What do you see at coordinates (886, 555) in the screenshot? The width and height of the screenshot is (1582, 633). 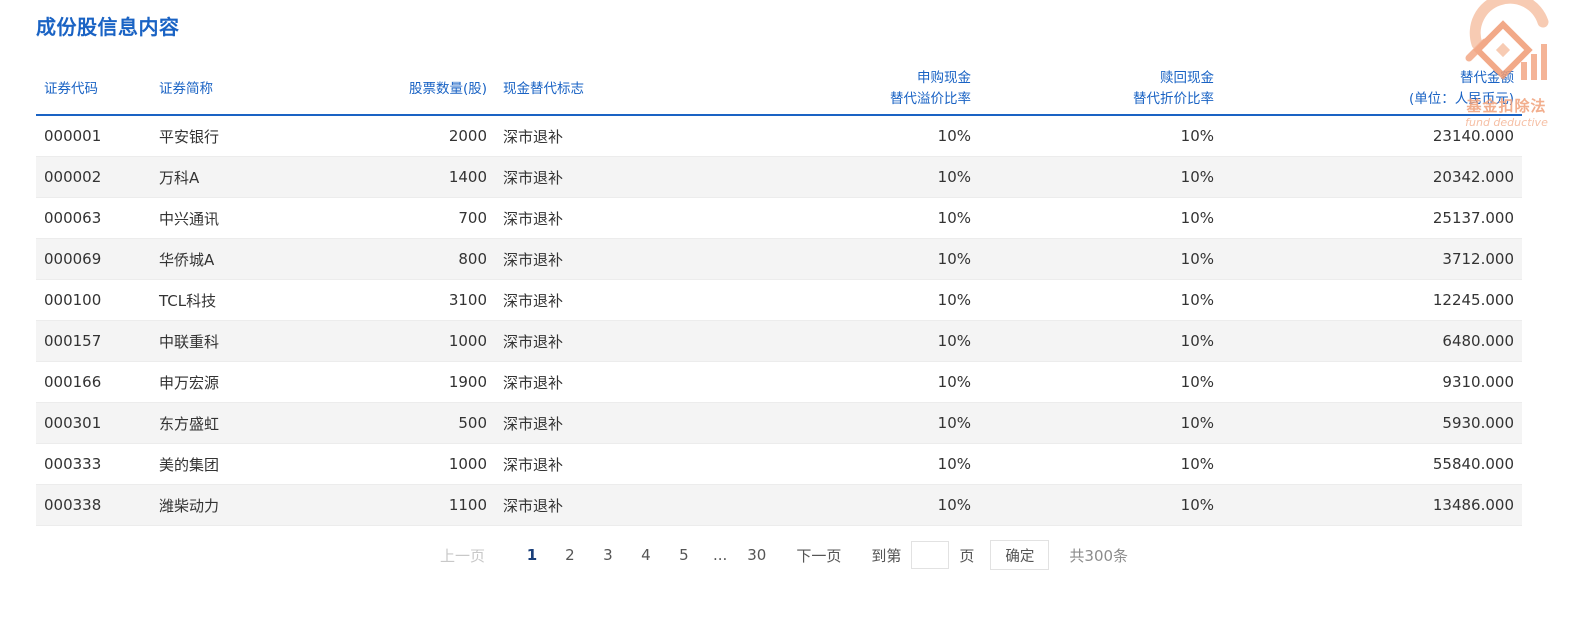 I see `goto-prefix-label: 到第` at bounding box center [886, 555].